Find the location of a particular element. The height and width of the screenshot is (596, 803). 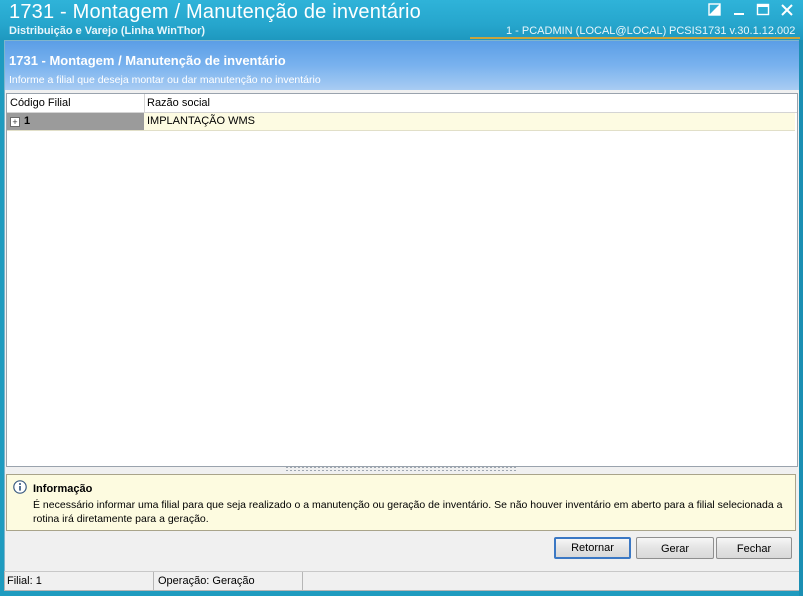

column-header-razao: Razão social is located at coordinates (178, 103).